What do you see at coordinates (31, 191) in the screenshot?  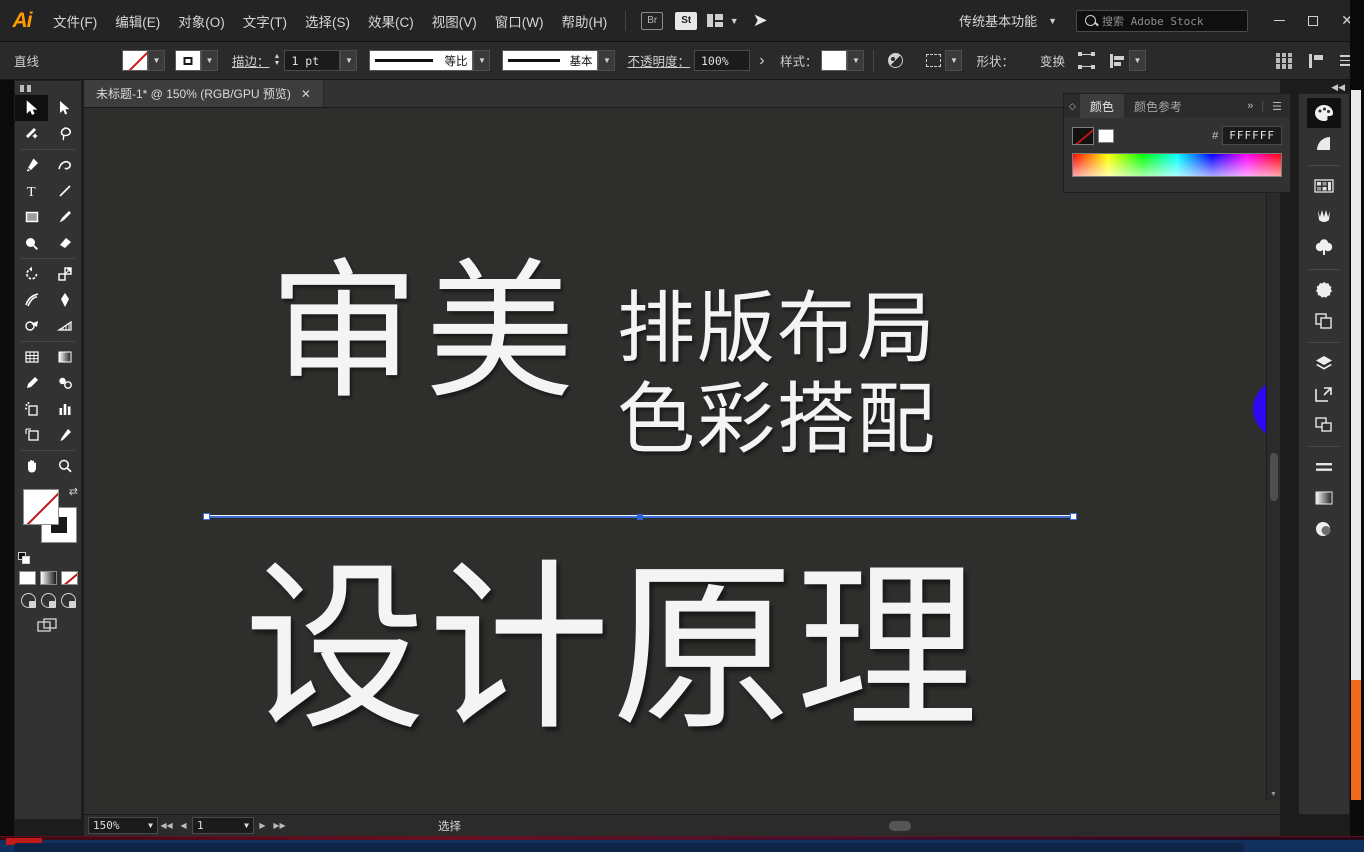 I see `type-tool: T` at bounding box center [31, 191].